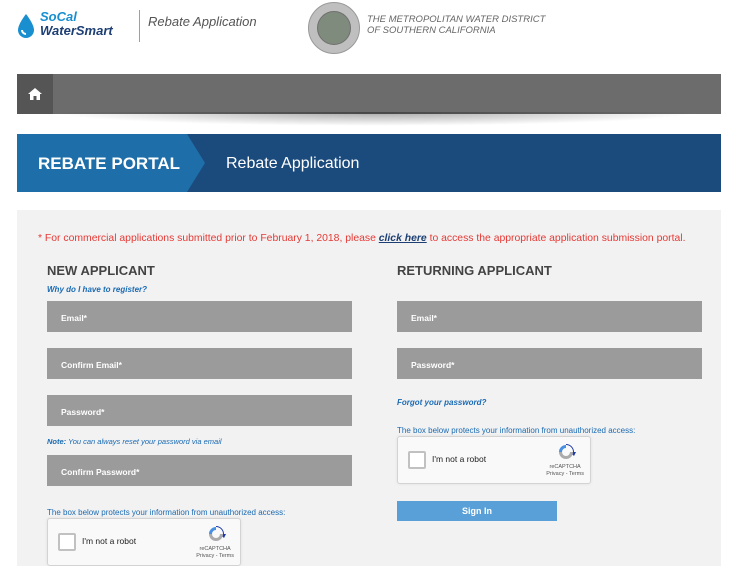 This screenshot has width=738, height=566. Describe the element at coordinates (293, 163) in the screenshot. I see `portal-subtitle: Rebate Application` at that location.